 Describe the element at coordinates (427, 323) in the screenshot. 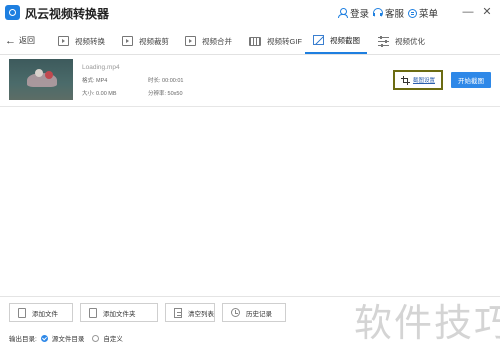

I see `watermark: 软件技巧` at that location.